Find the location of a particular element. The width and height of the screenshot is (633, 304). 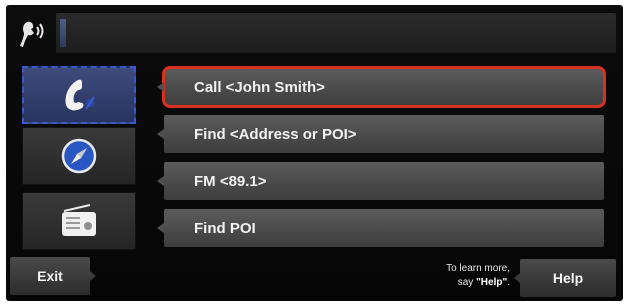

option-find-poi: Find POI is located at coordinates (380, 228).